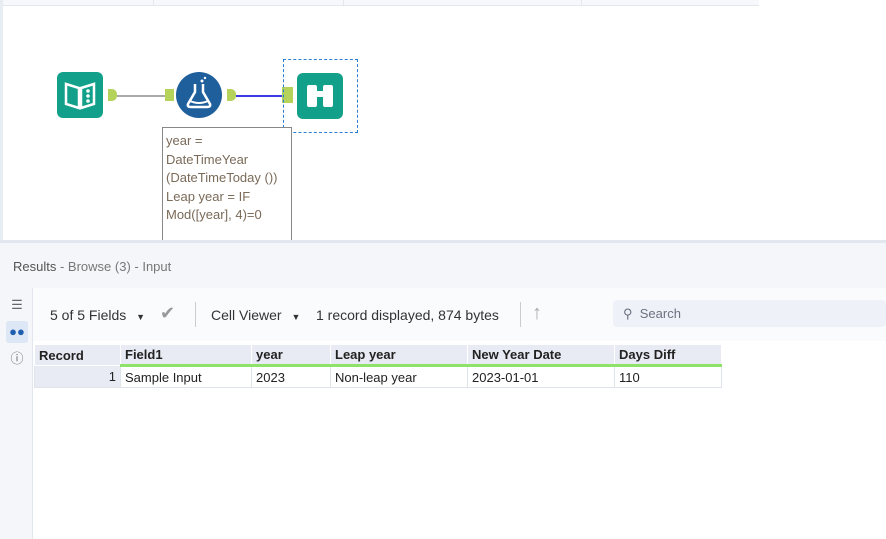 This screenshot has width=886, height=539. What do you see at coordinates (320, 96) in the screenshot?
I see `browse-tool-icon` at bounding box center [320, 96].